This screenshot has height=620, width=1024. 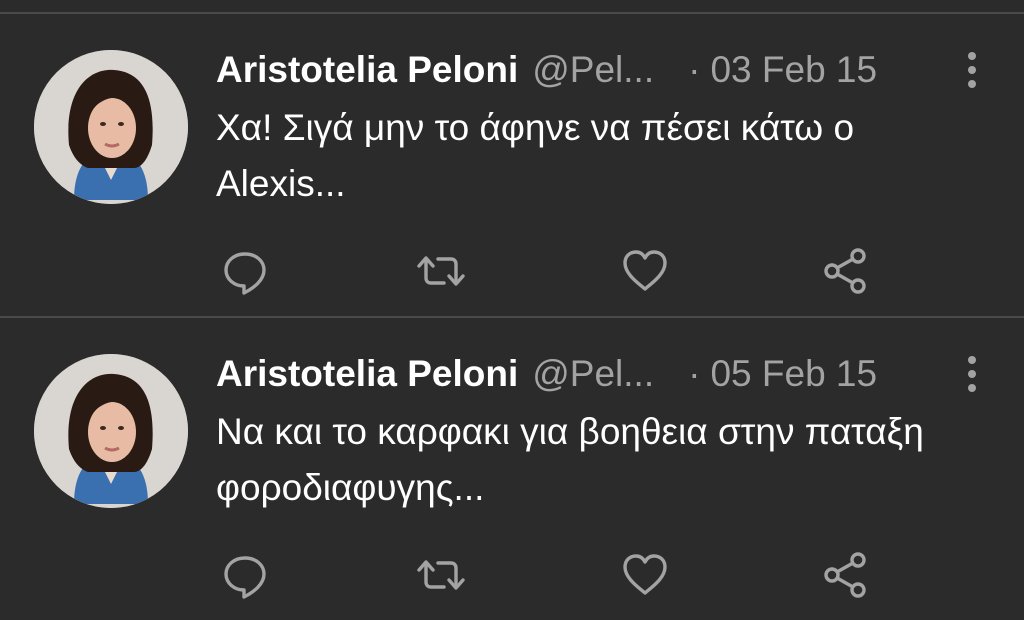 I want to click on tweet-header: Aristotelia Peloni @Pel... · 05 Feb 15, so click(x=600, y=374).